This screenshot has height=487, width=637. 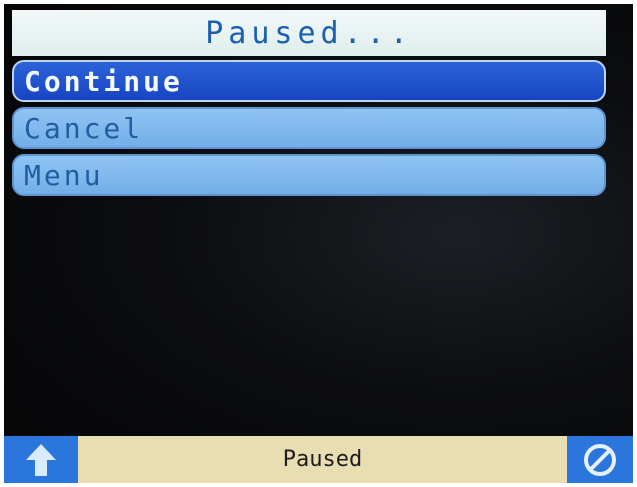 I want to click on menu-item-label: Cancel, so click(x=84, y=128).